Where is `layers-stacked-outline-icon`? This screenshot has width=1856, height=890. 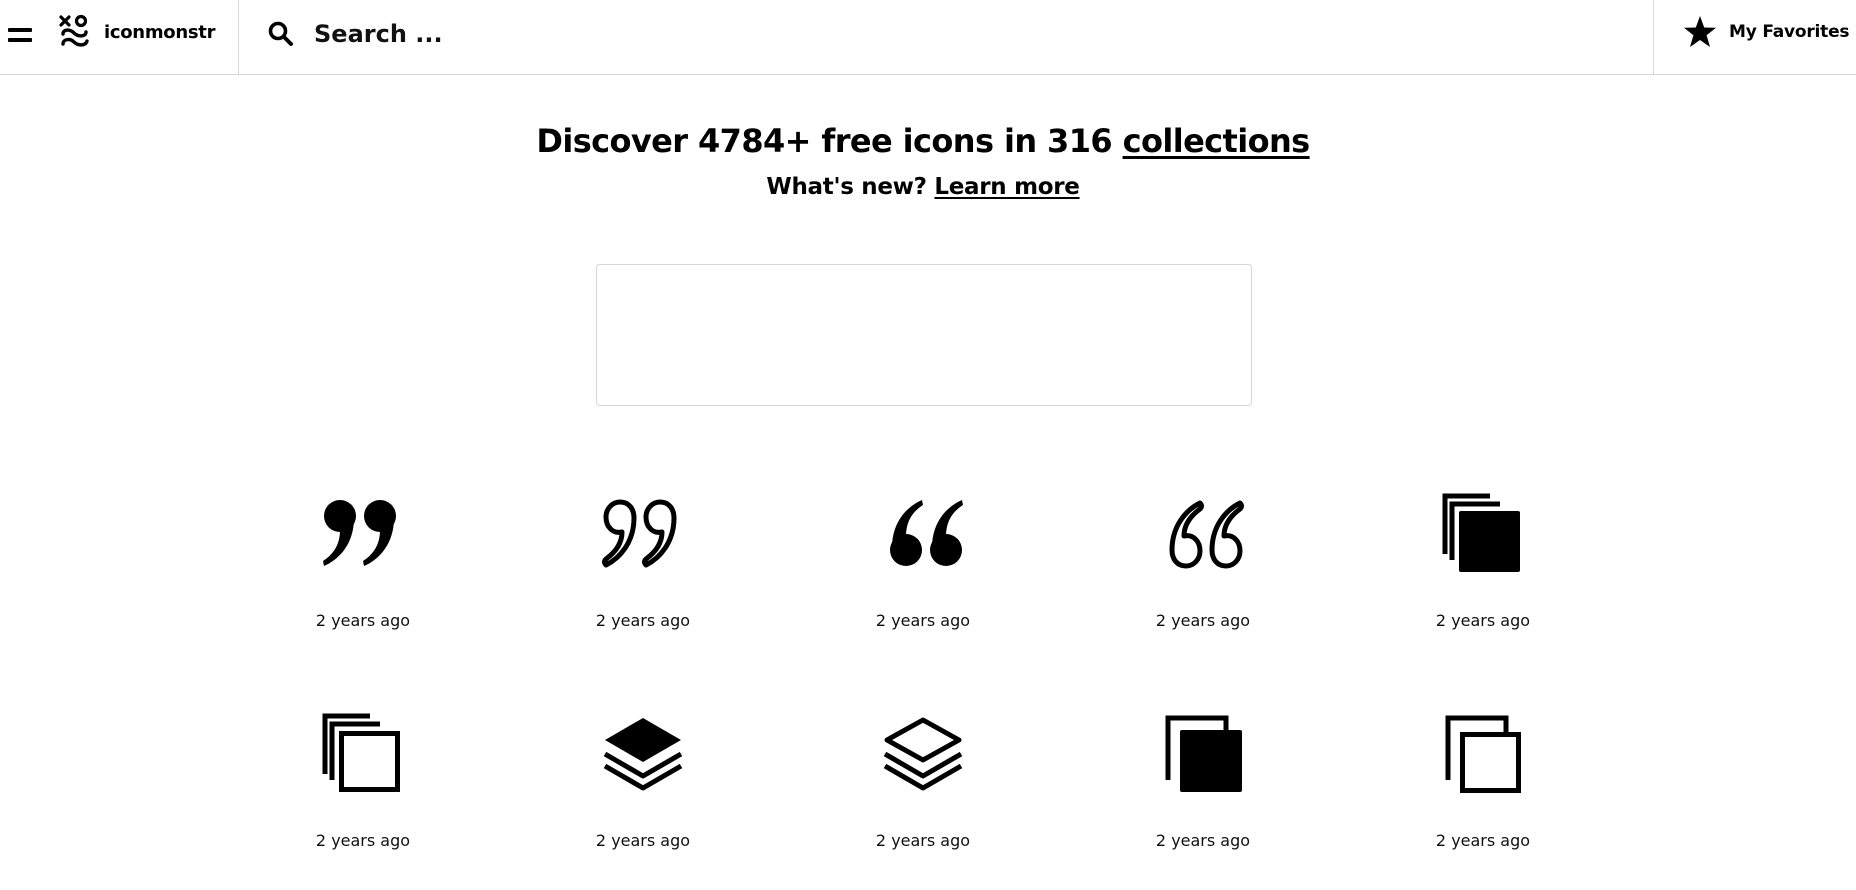 layers-stacked-outline-icon is located at coordinates (361, 752).